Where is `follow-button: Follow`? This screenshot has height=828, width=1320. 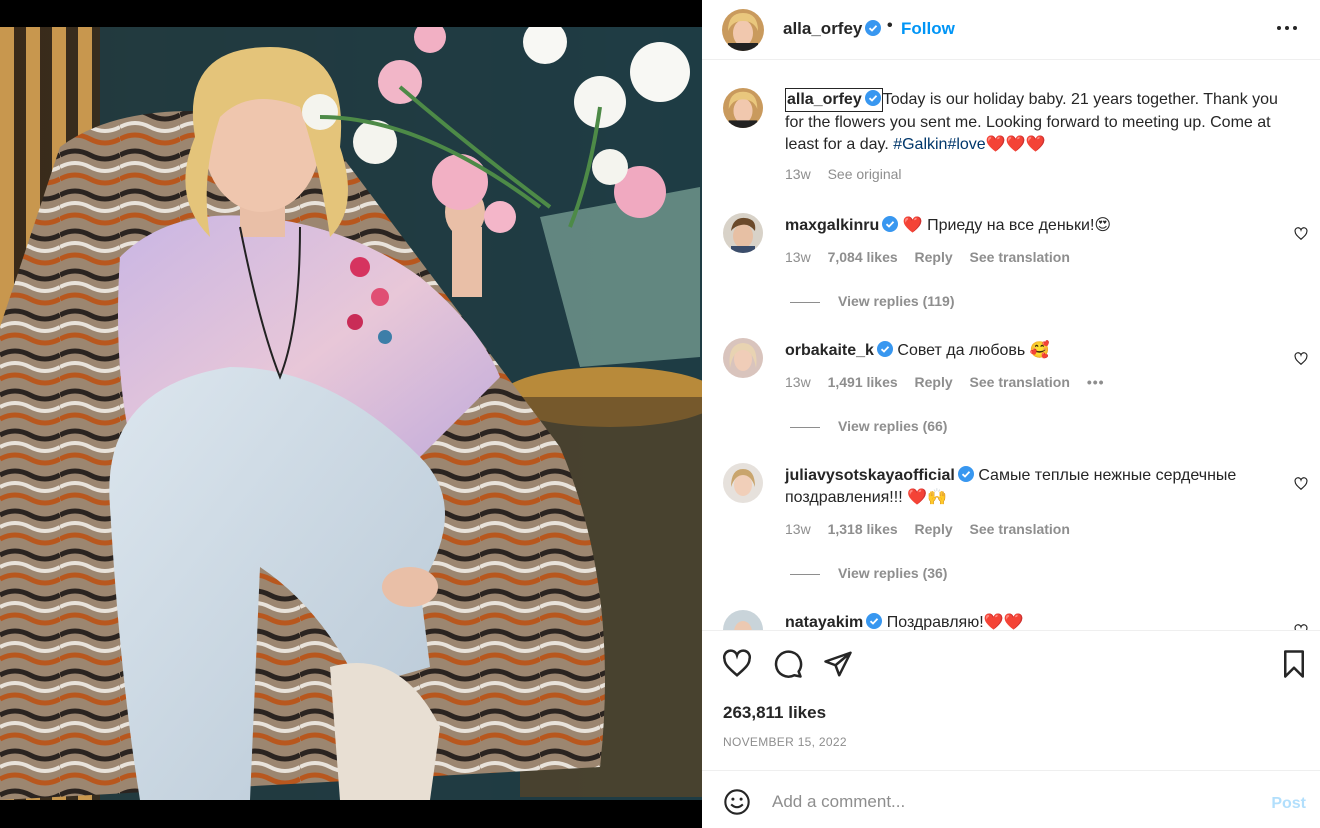
follow-button: Follow is located at coordinates (928, 29).